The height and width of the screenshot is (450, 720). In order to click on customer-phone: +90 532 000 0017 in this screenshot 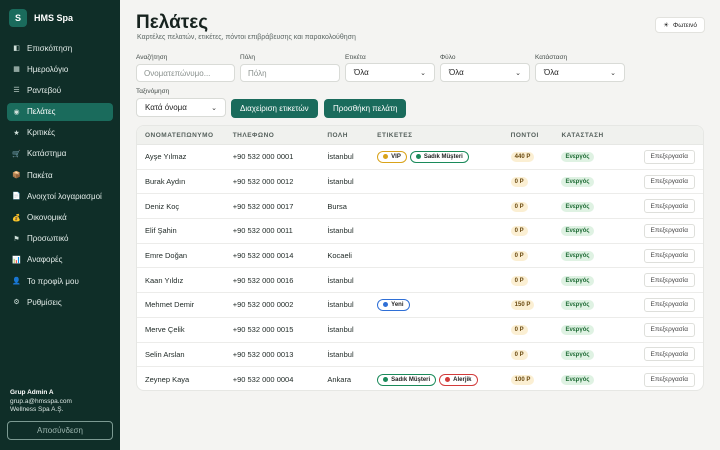, I will do `click(263, 206)`.